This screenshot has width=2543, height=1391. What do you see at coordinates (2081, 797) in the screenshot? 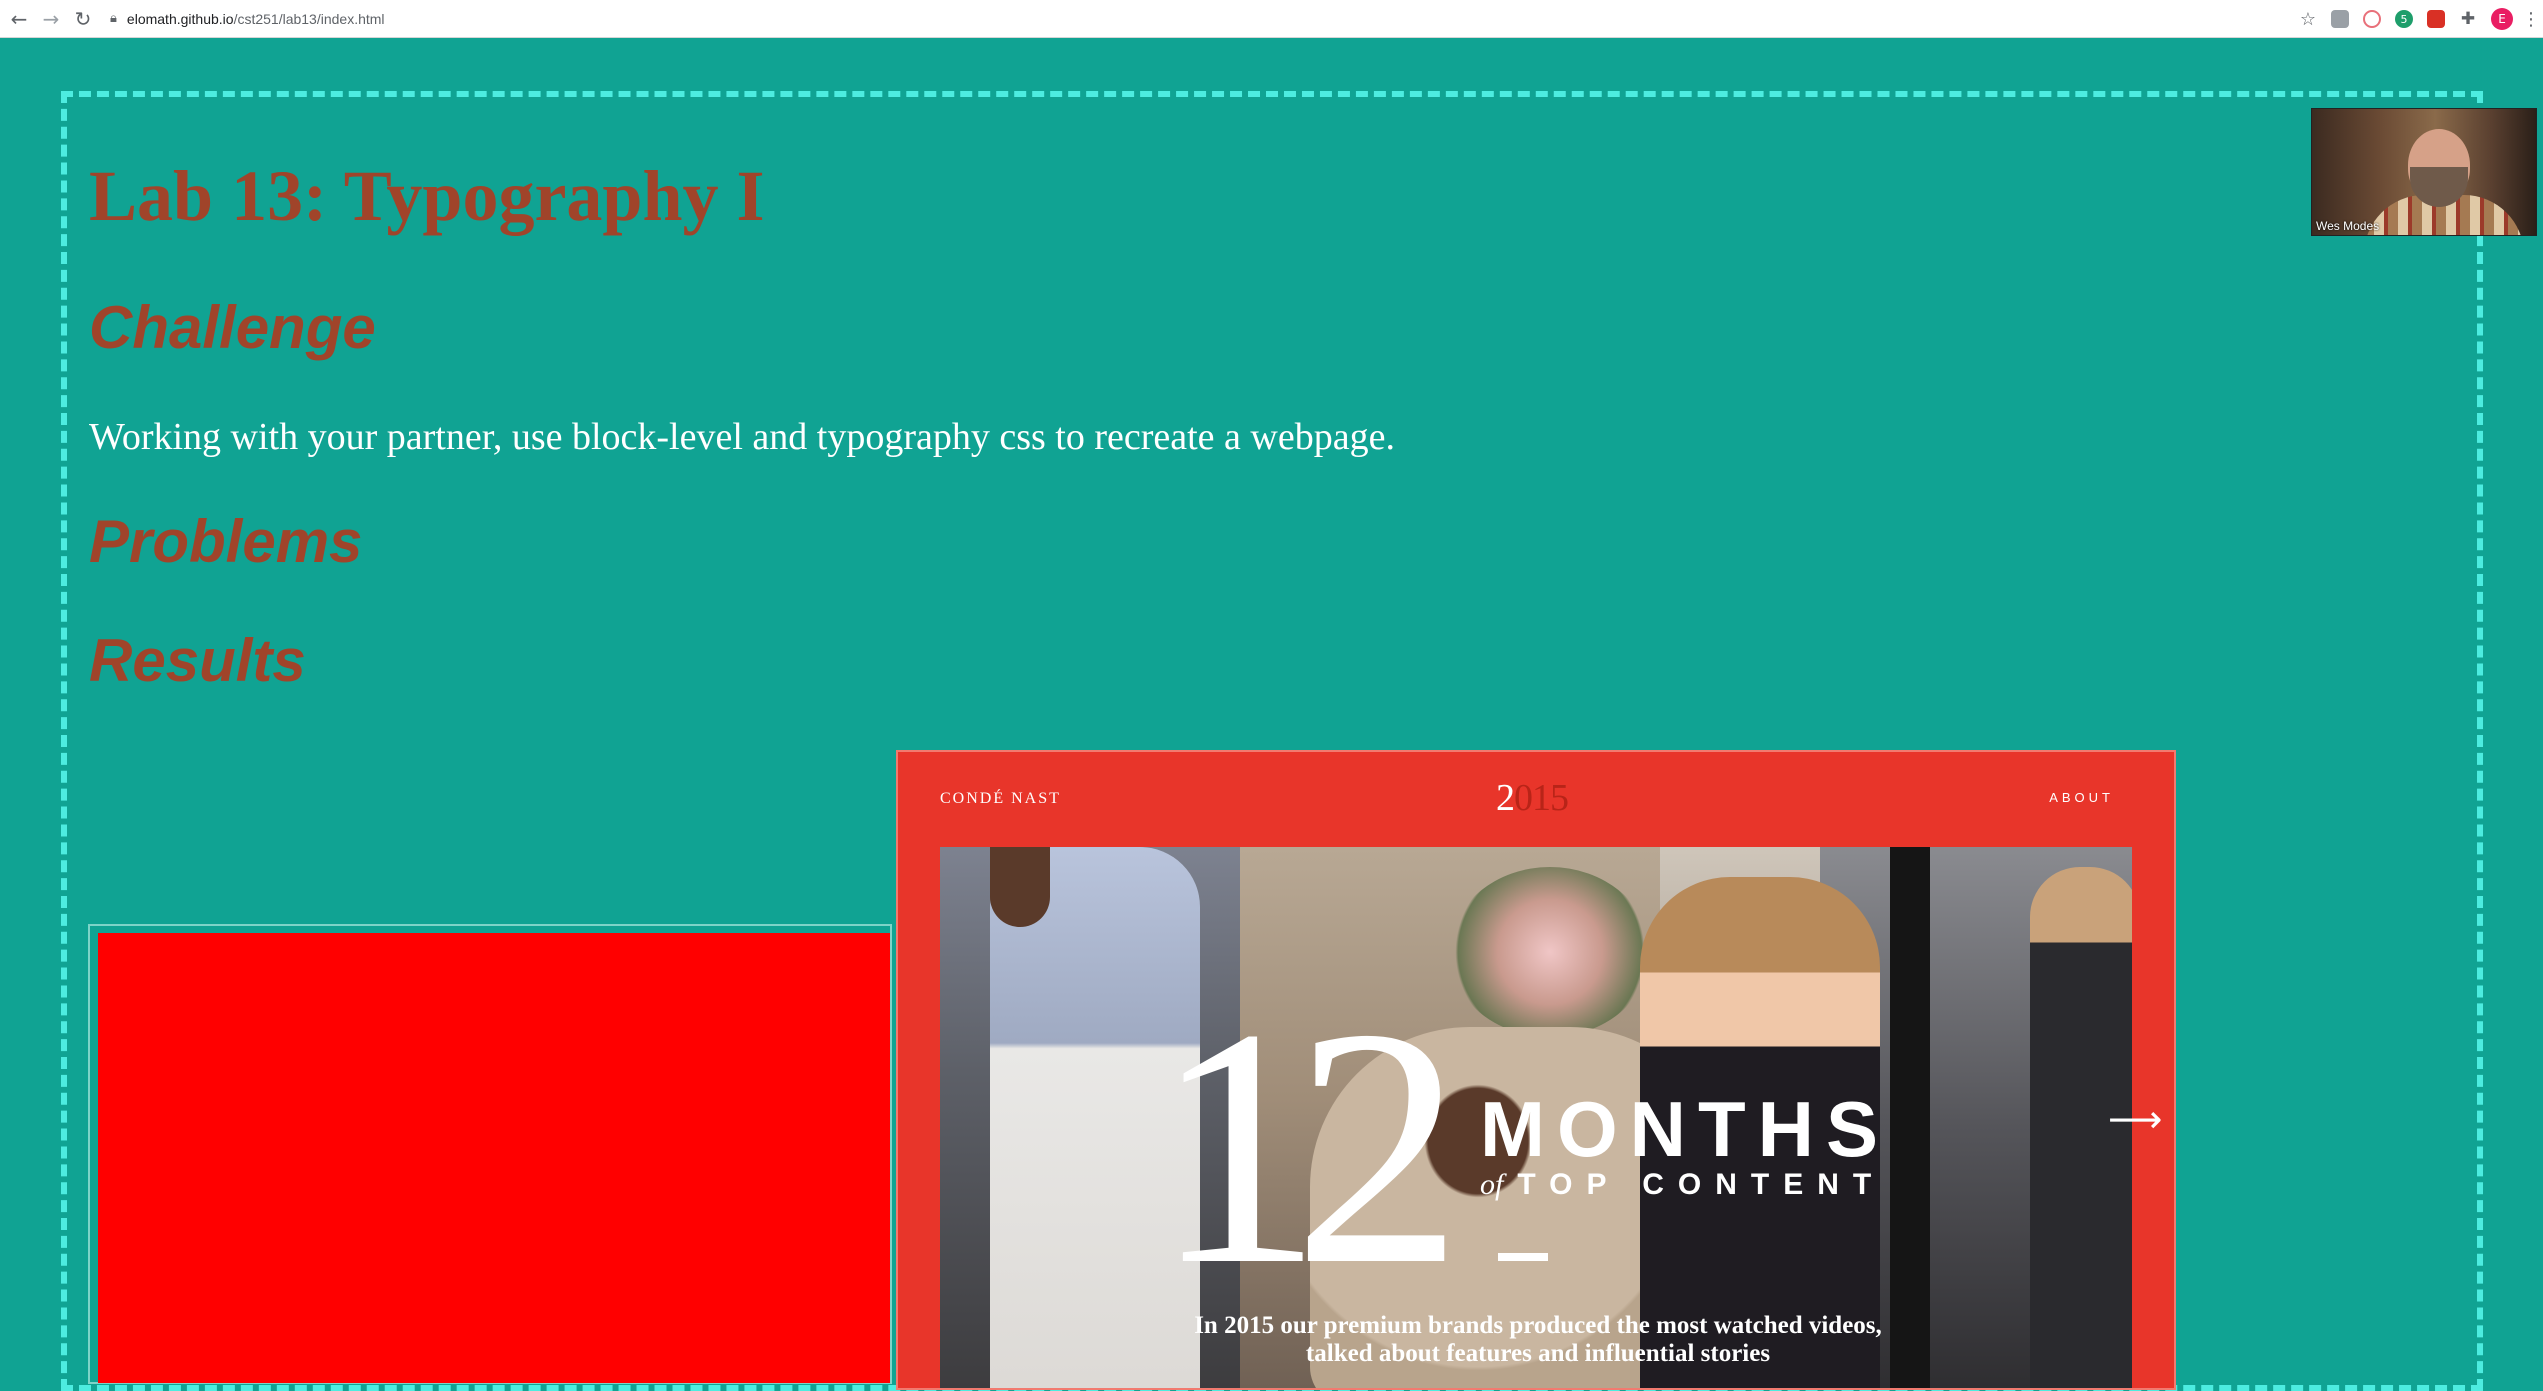
I see `about-link: ABOUT` at bounding box center [2081, 797].